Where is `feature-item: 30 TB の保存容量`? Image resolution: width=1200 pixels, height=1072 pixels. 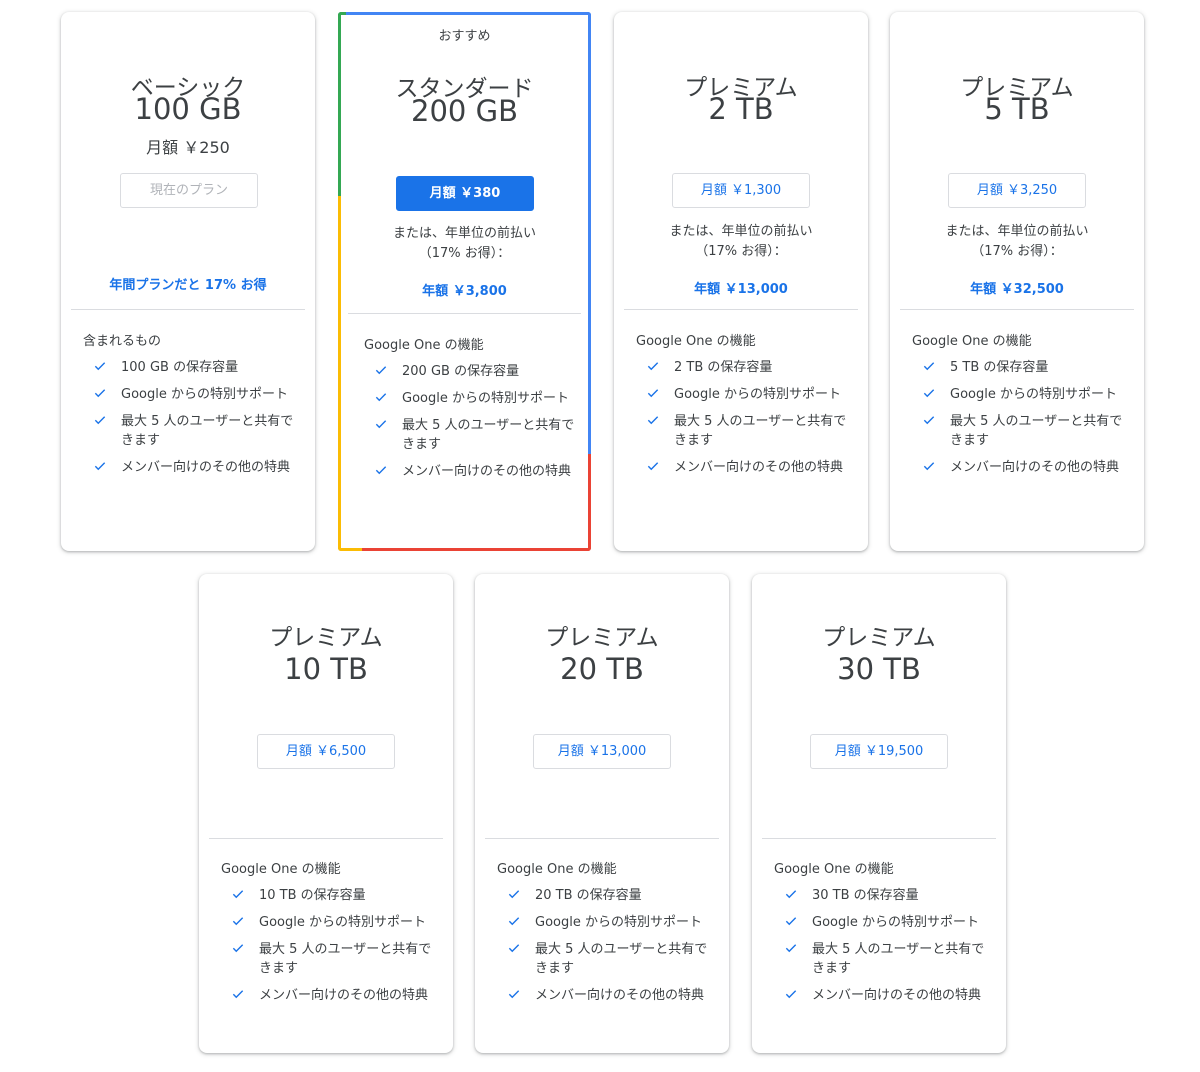
feature-item: 30 TB の保存容量 is located at coordinates (885, 895).